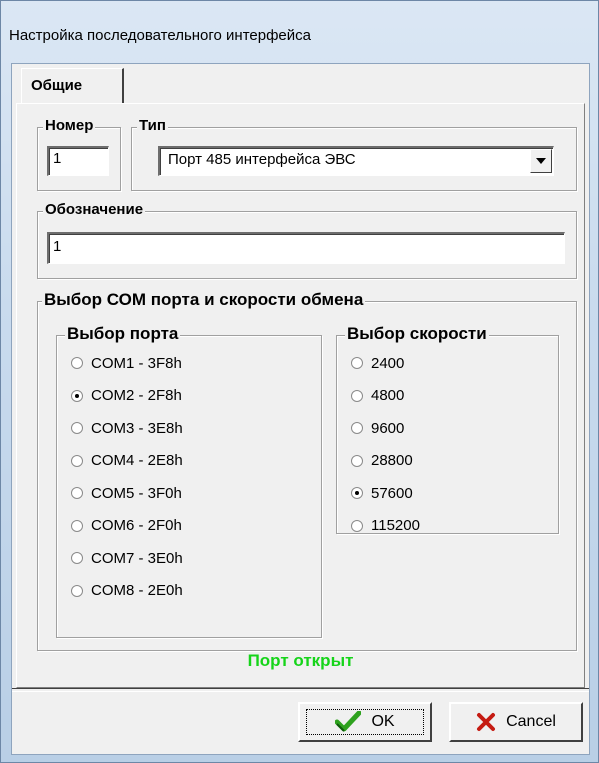 This screenshot has height=763, width=599. I want to click on type-group: Тип Порт 485 интерфейса ЭВС, so click(354, 154).